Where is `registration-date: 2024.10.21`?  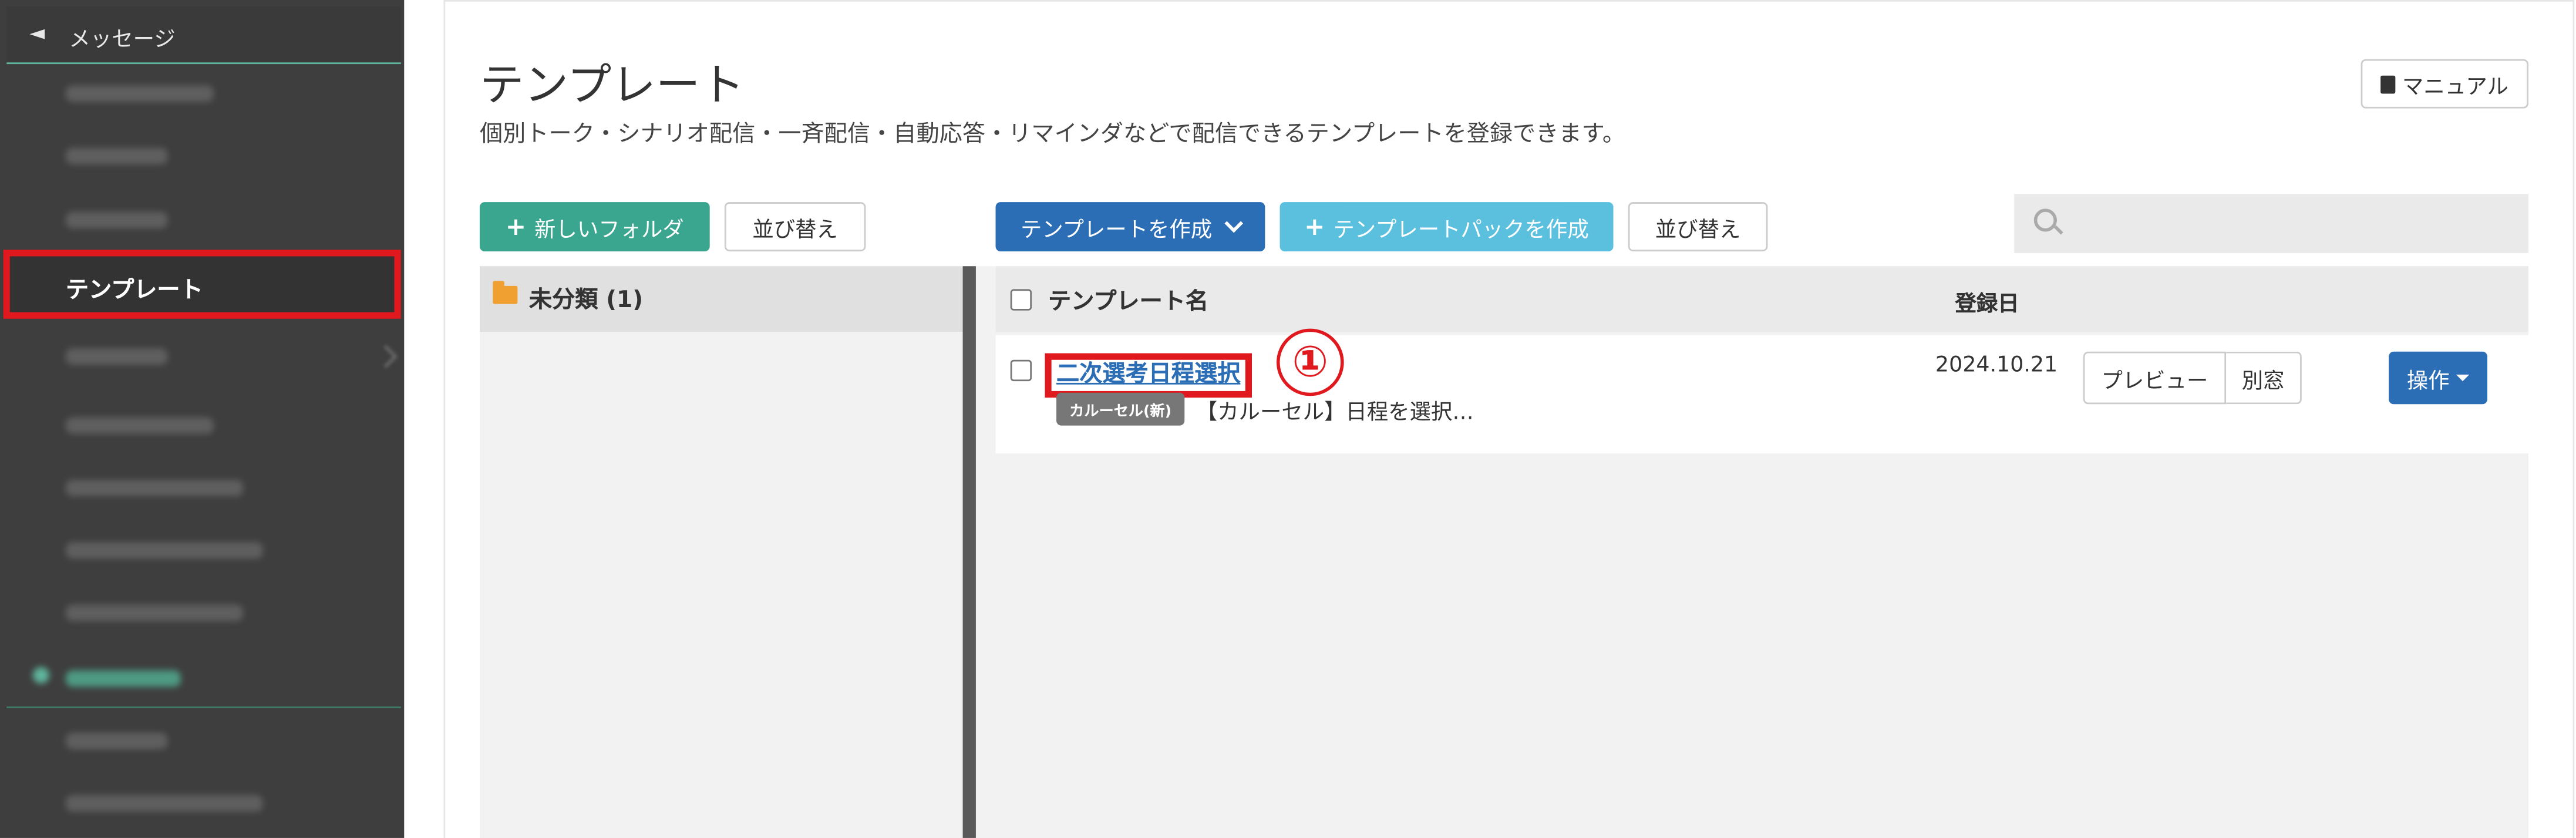 registration-date: 2024.10.21 is located at coordinates (1996, 365).